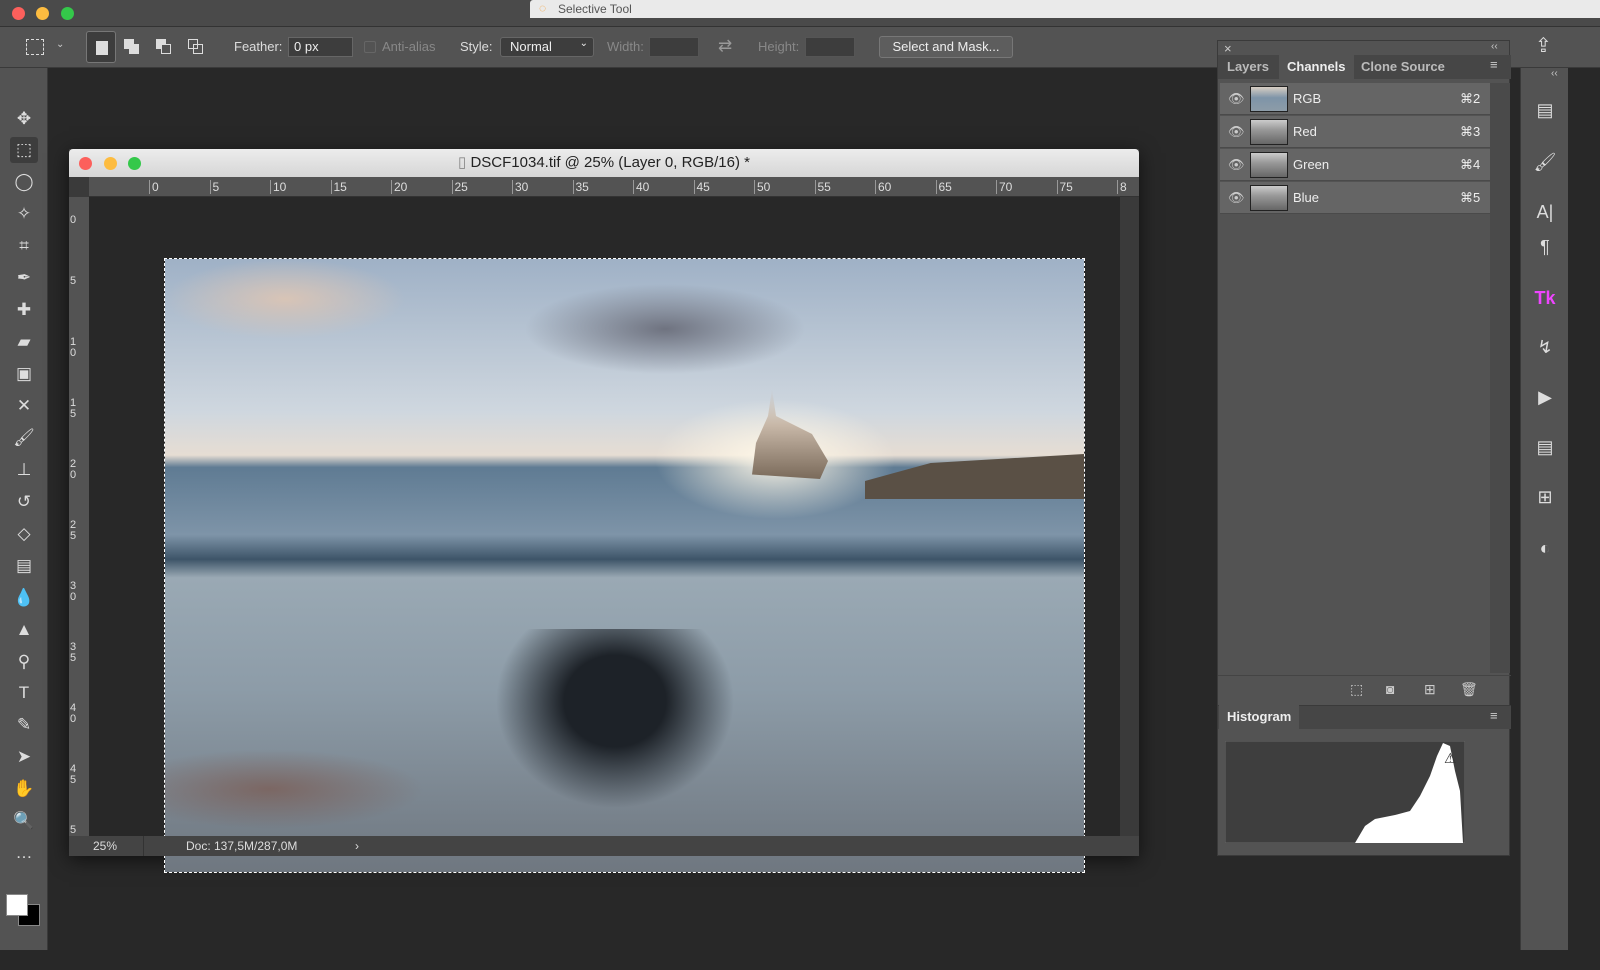  Describe the element at coordinates (73, 652) in the screenshot. I see `ruler-tick-label: 3 5` at that location.